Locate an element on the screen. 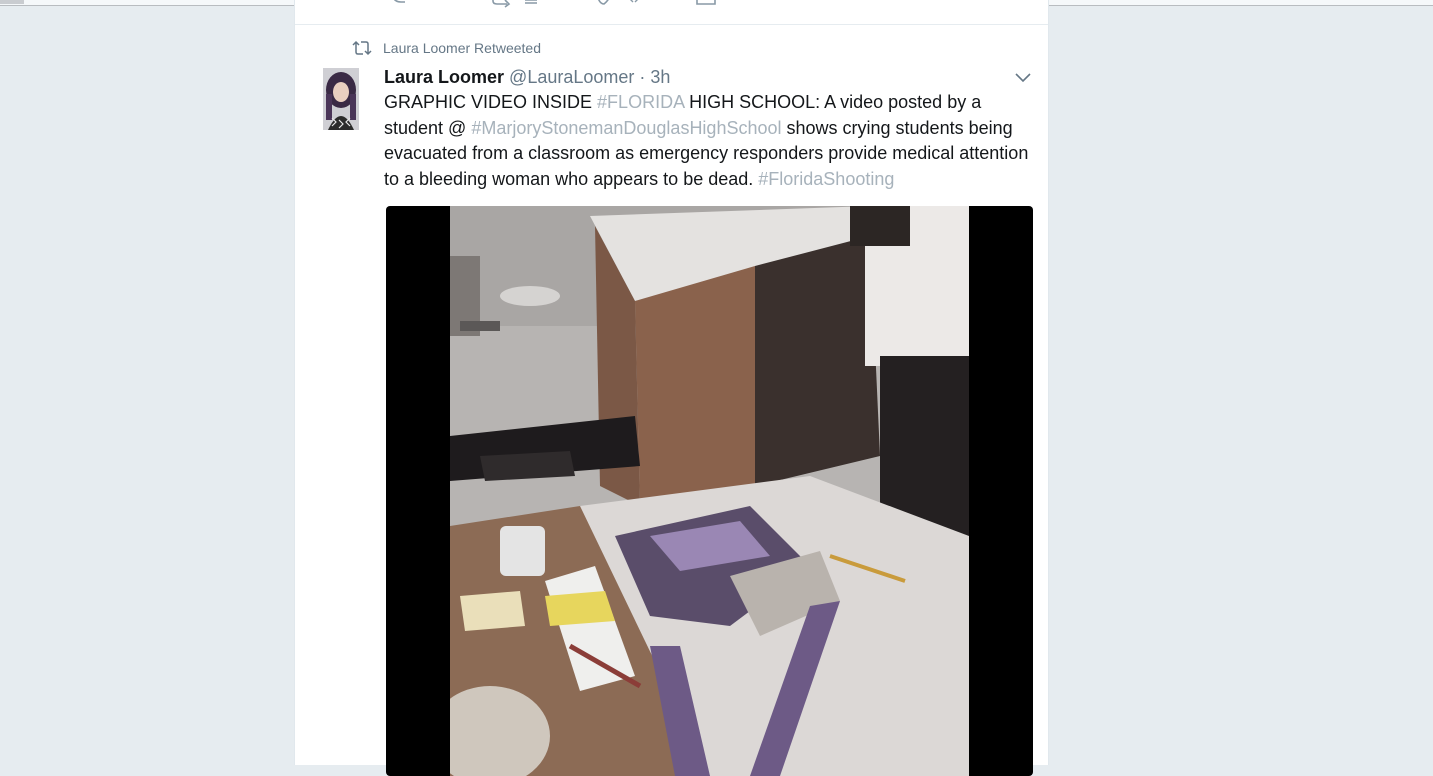  message-icon is located at coordinates (706, 4).